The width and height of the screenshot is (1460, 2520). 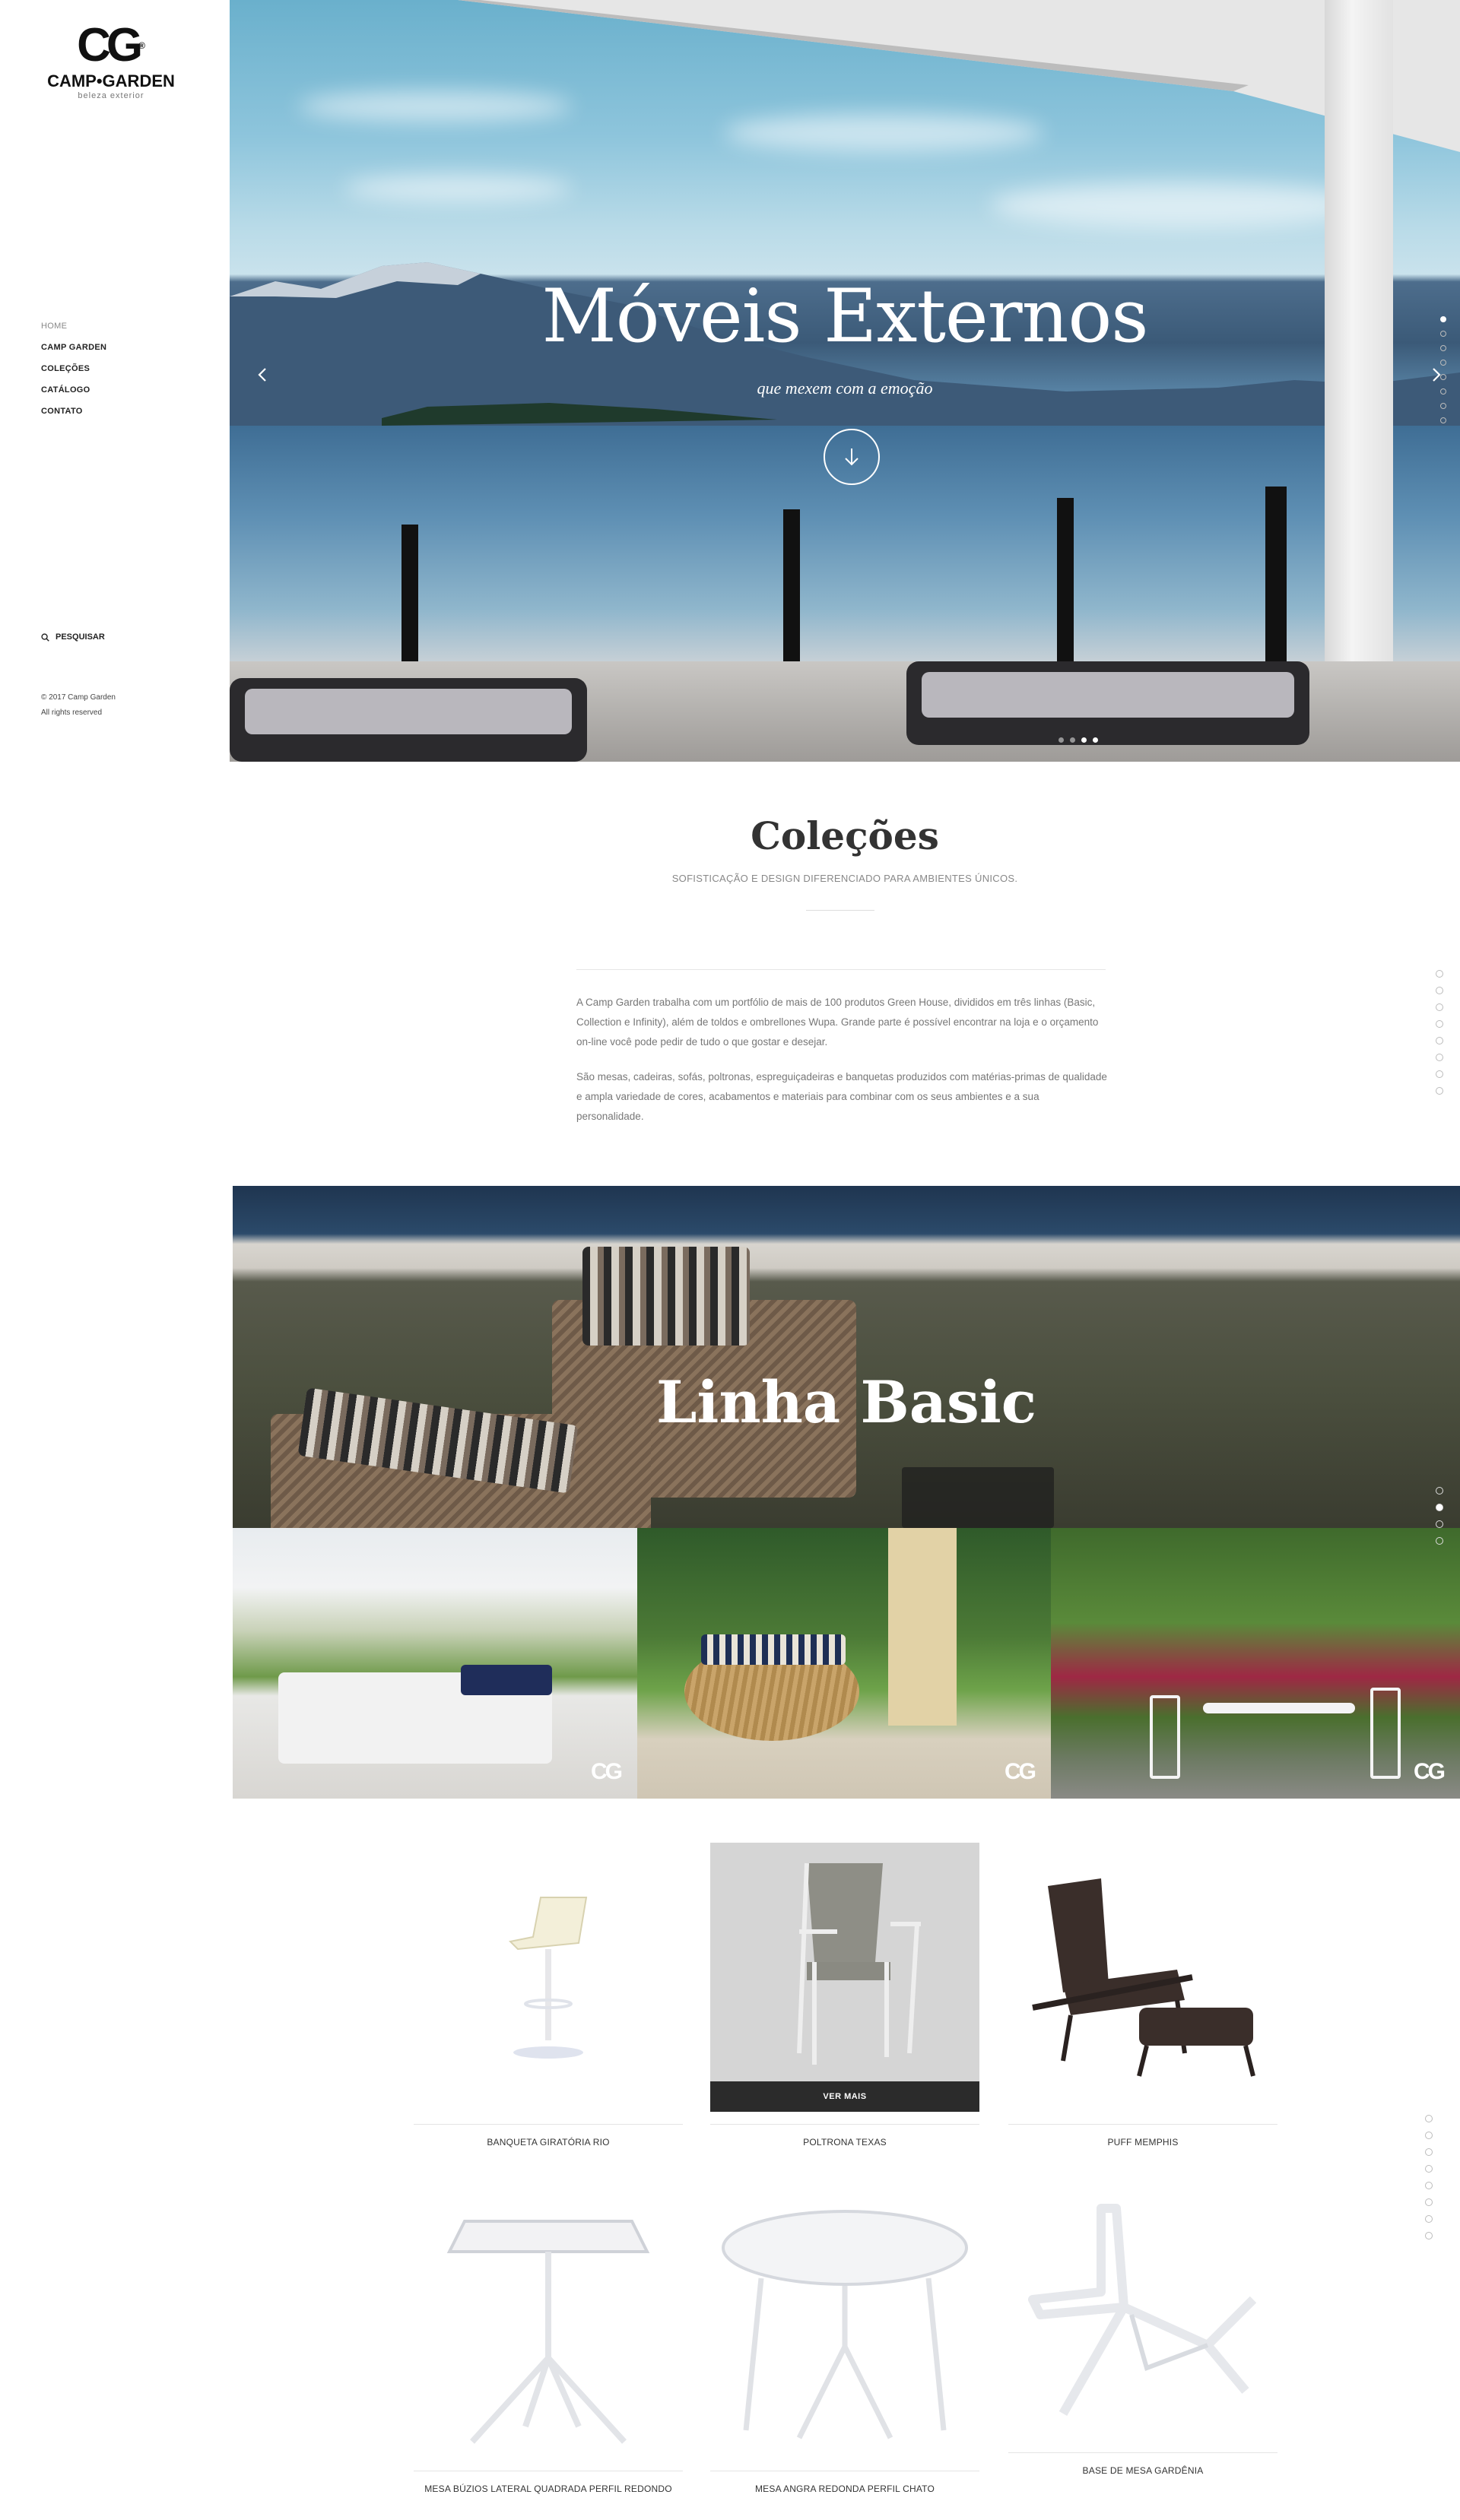 What do you see at coordinates (1143, 2142) in the screenshot?
I see `product-name: PUFF MEMPHIS` at bounding box center [1143, 2142].